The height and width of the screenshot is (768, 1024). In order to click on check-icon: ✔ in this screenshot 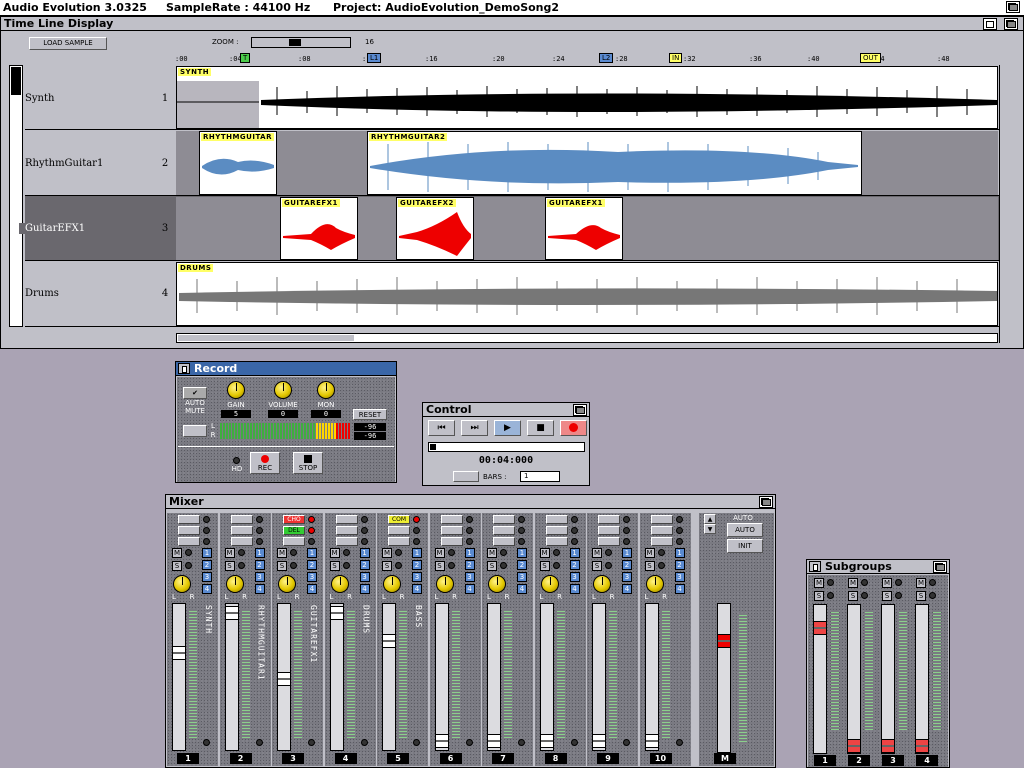, I will do `click(195, 393)`.